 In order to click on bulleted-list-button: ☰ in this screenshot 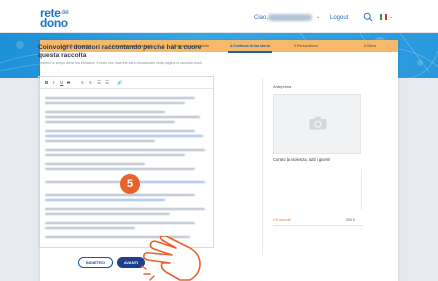, I will do `click(99, 83)`.